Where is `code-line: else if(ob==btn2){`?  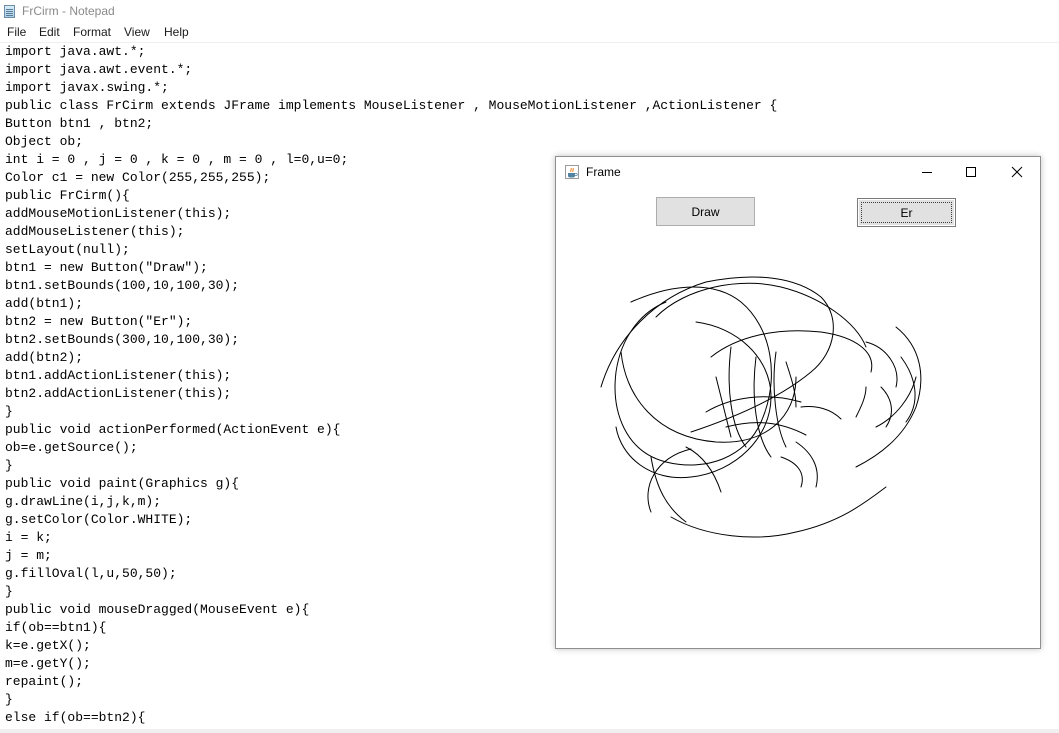 code-line: else if(ob==btn2){ is located at coordinates (75, 717).